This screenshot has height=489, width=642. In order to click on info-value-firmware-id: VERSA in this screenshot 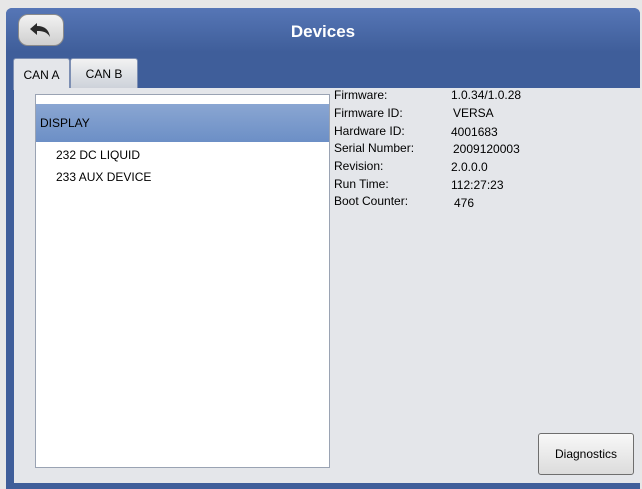, I will do `click(473, 113)`.